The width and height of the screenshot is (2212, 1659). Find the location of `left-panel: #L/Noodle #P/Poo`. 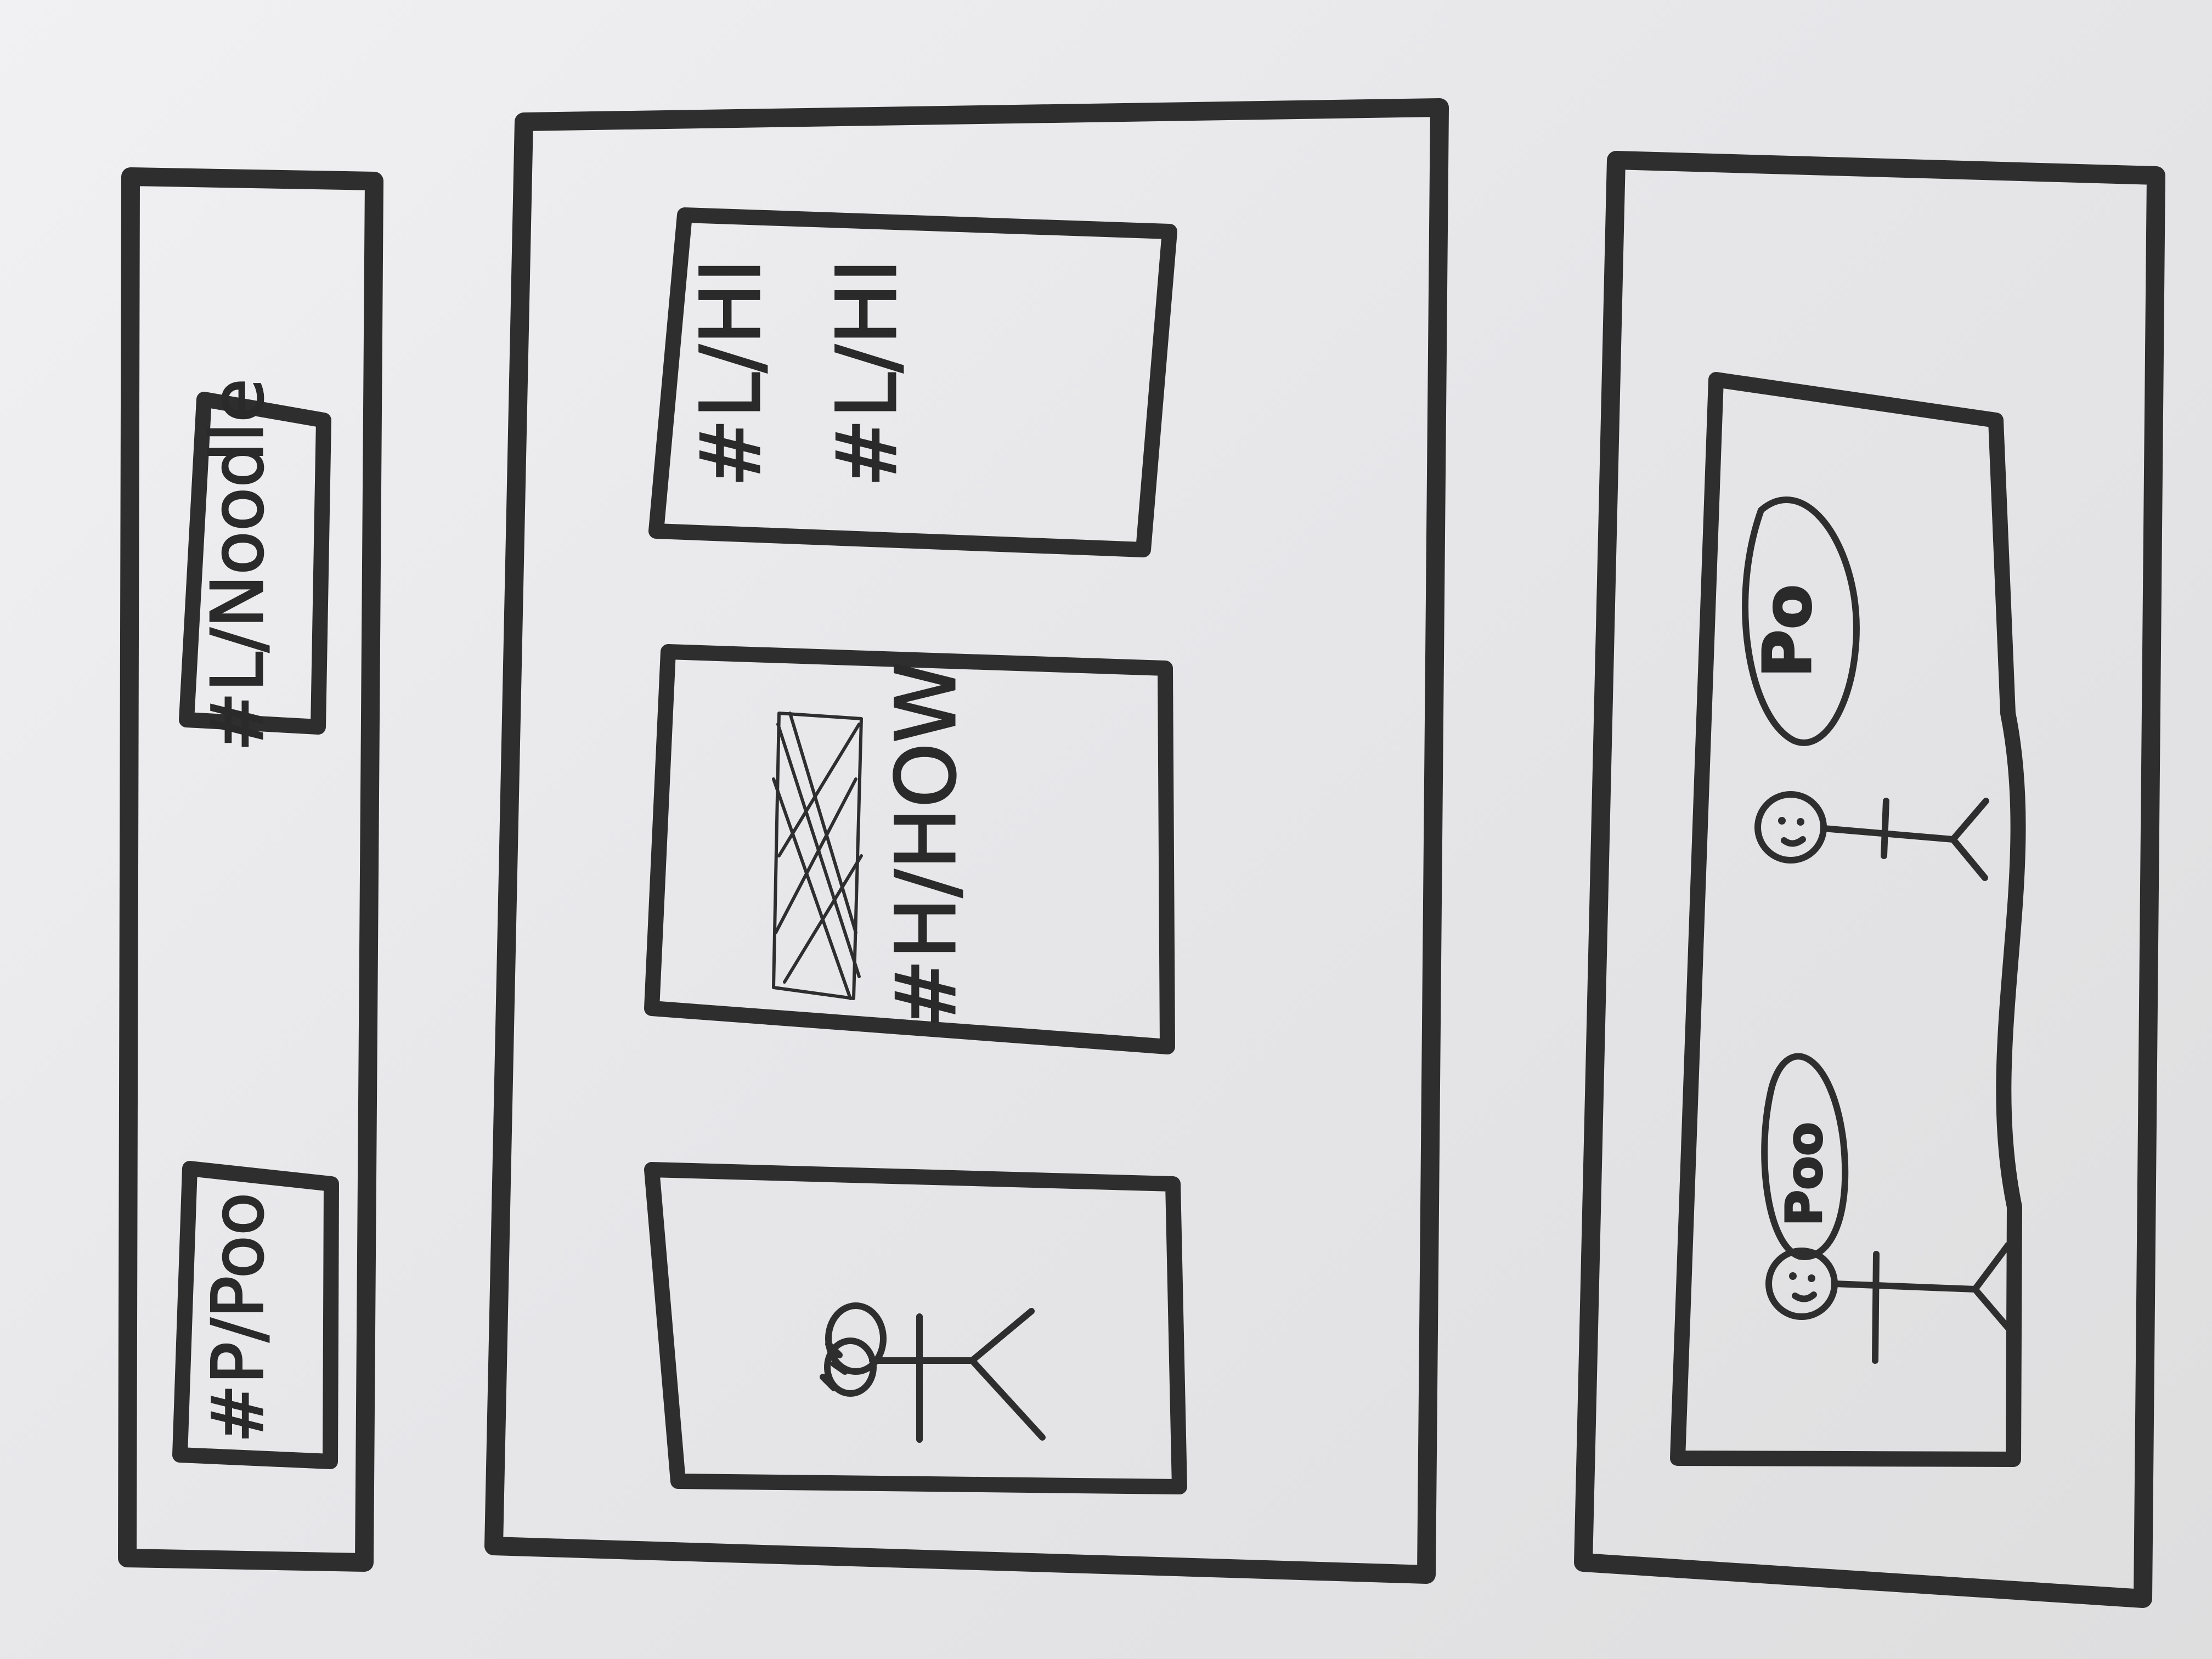

left-panel: #L/Noodle #P/Poo is located at coordinates (250, 869).